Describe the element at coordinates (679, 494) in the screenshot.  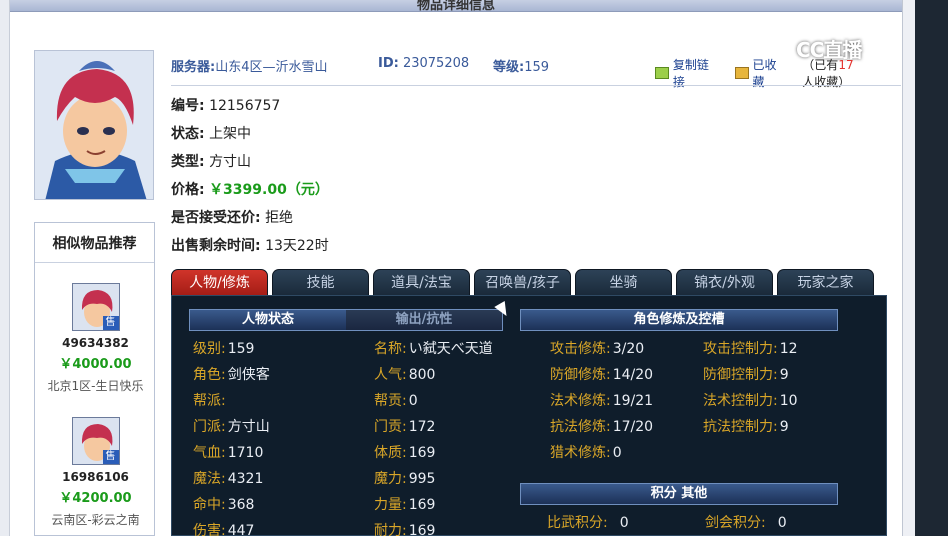
I see `score-header: 积分 其他` at that location.